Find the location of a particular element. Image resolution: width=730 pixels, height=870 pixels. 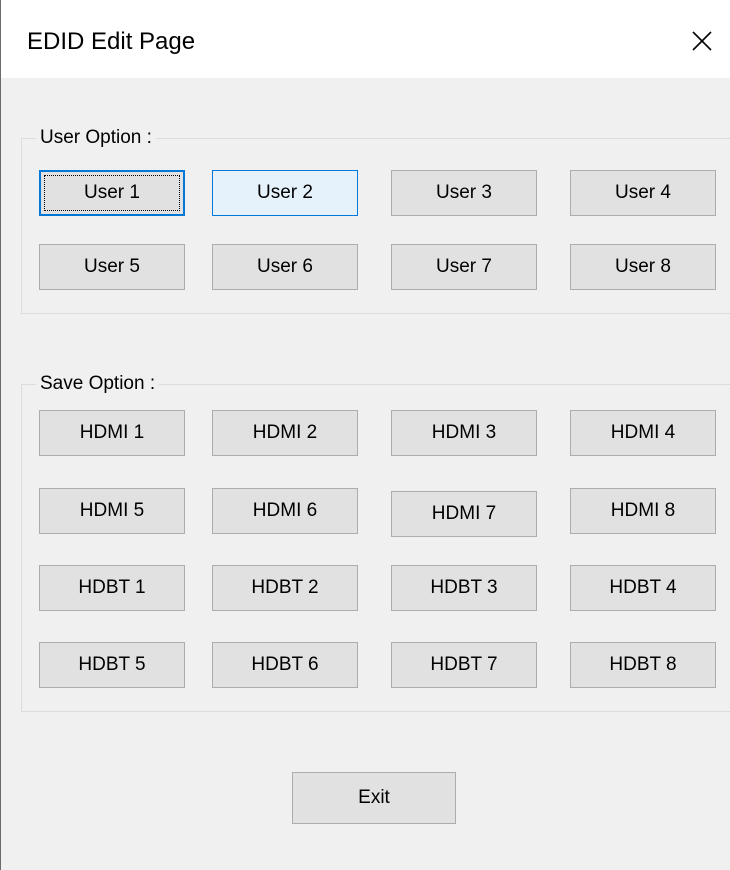

user-1-button: User 1 is located at coordinates (112, 193).